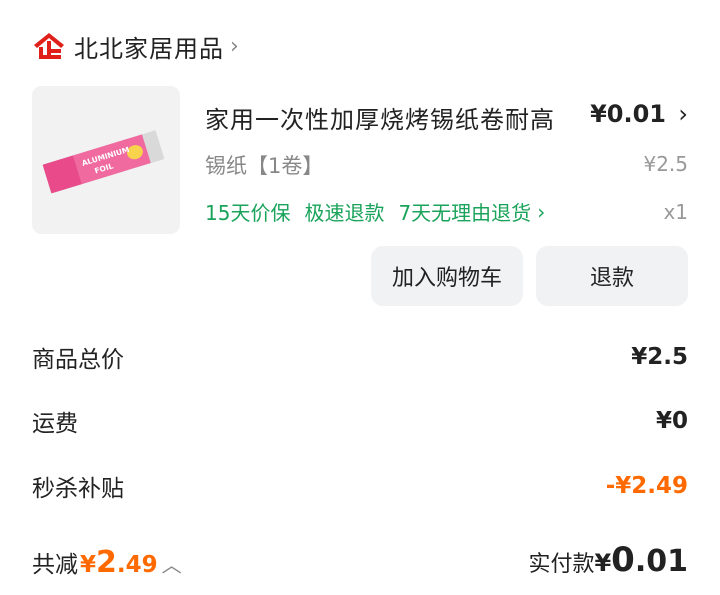  What do you see at coordinates (78, 489) in the screenshot?
I see `subsidy-label: 秒杀补贴` at bounding box center [78, 489].